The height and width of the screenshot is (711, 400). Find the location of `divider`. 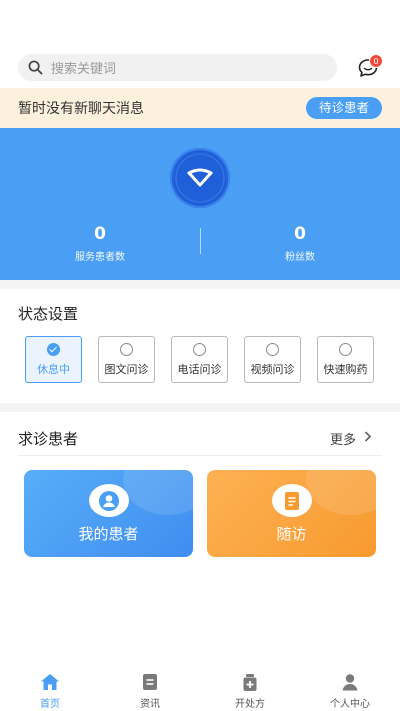

divider is located at coordinates (200, 455).